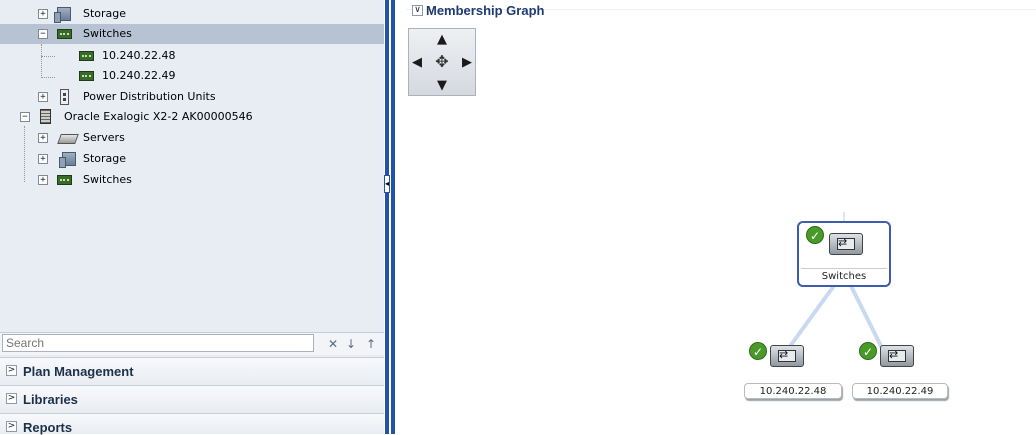  I want to click on search-input, so click(158, 343).